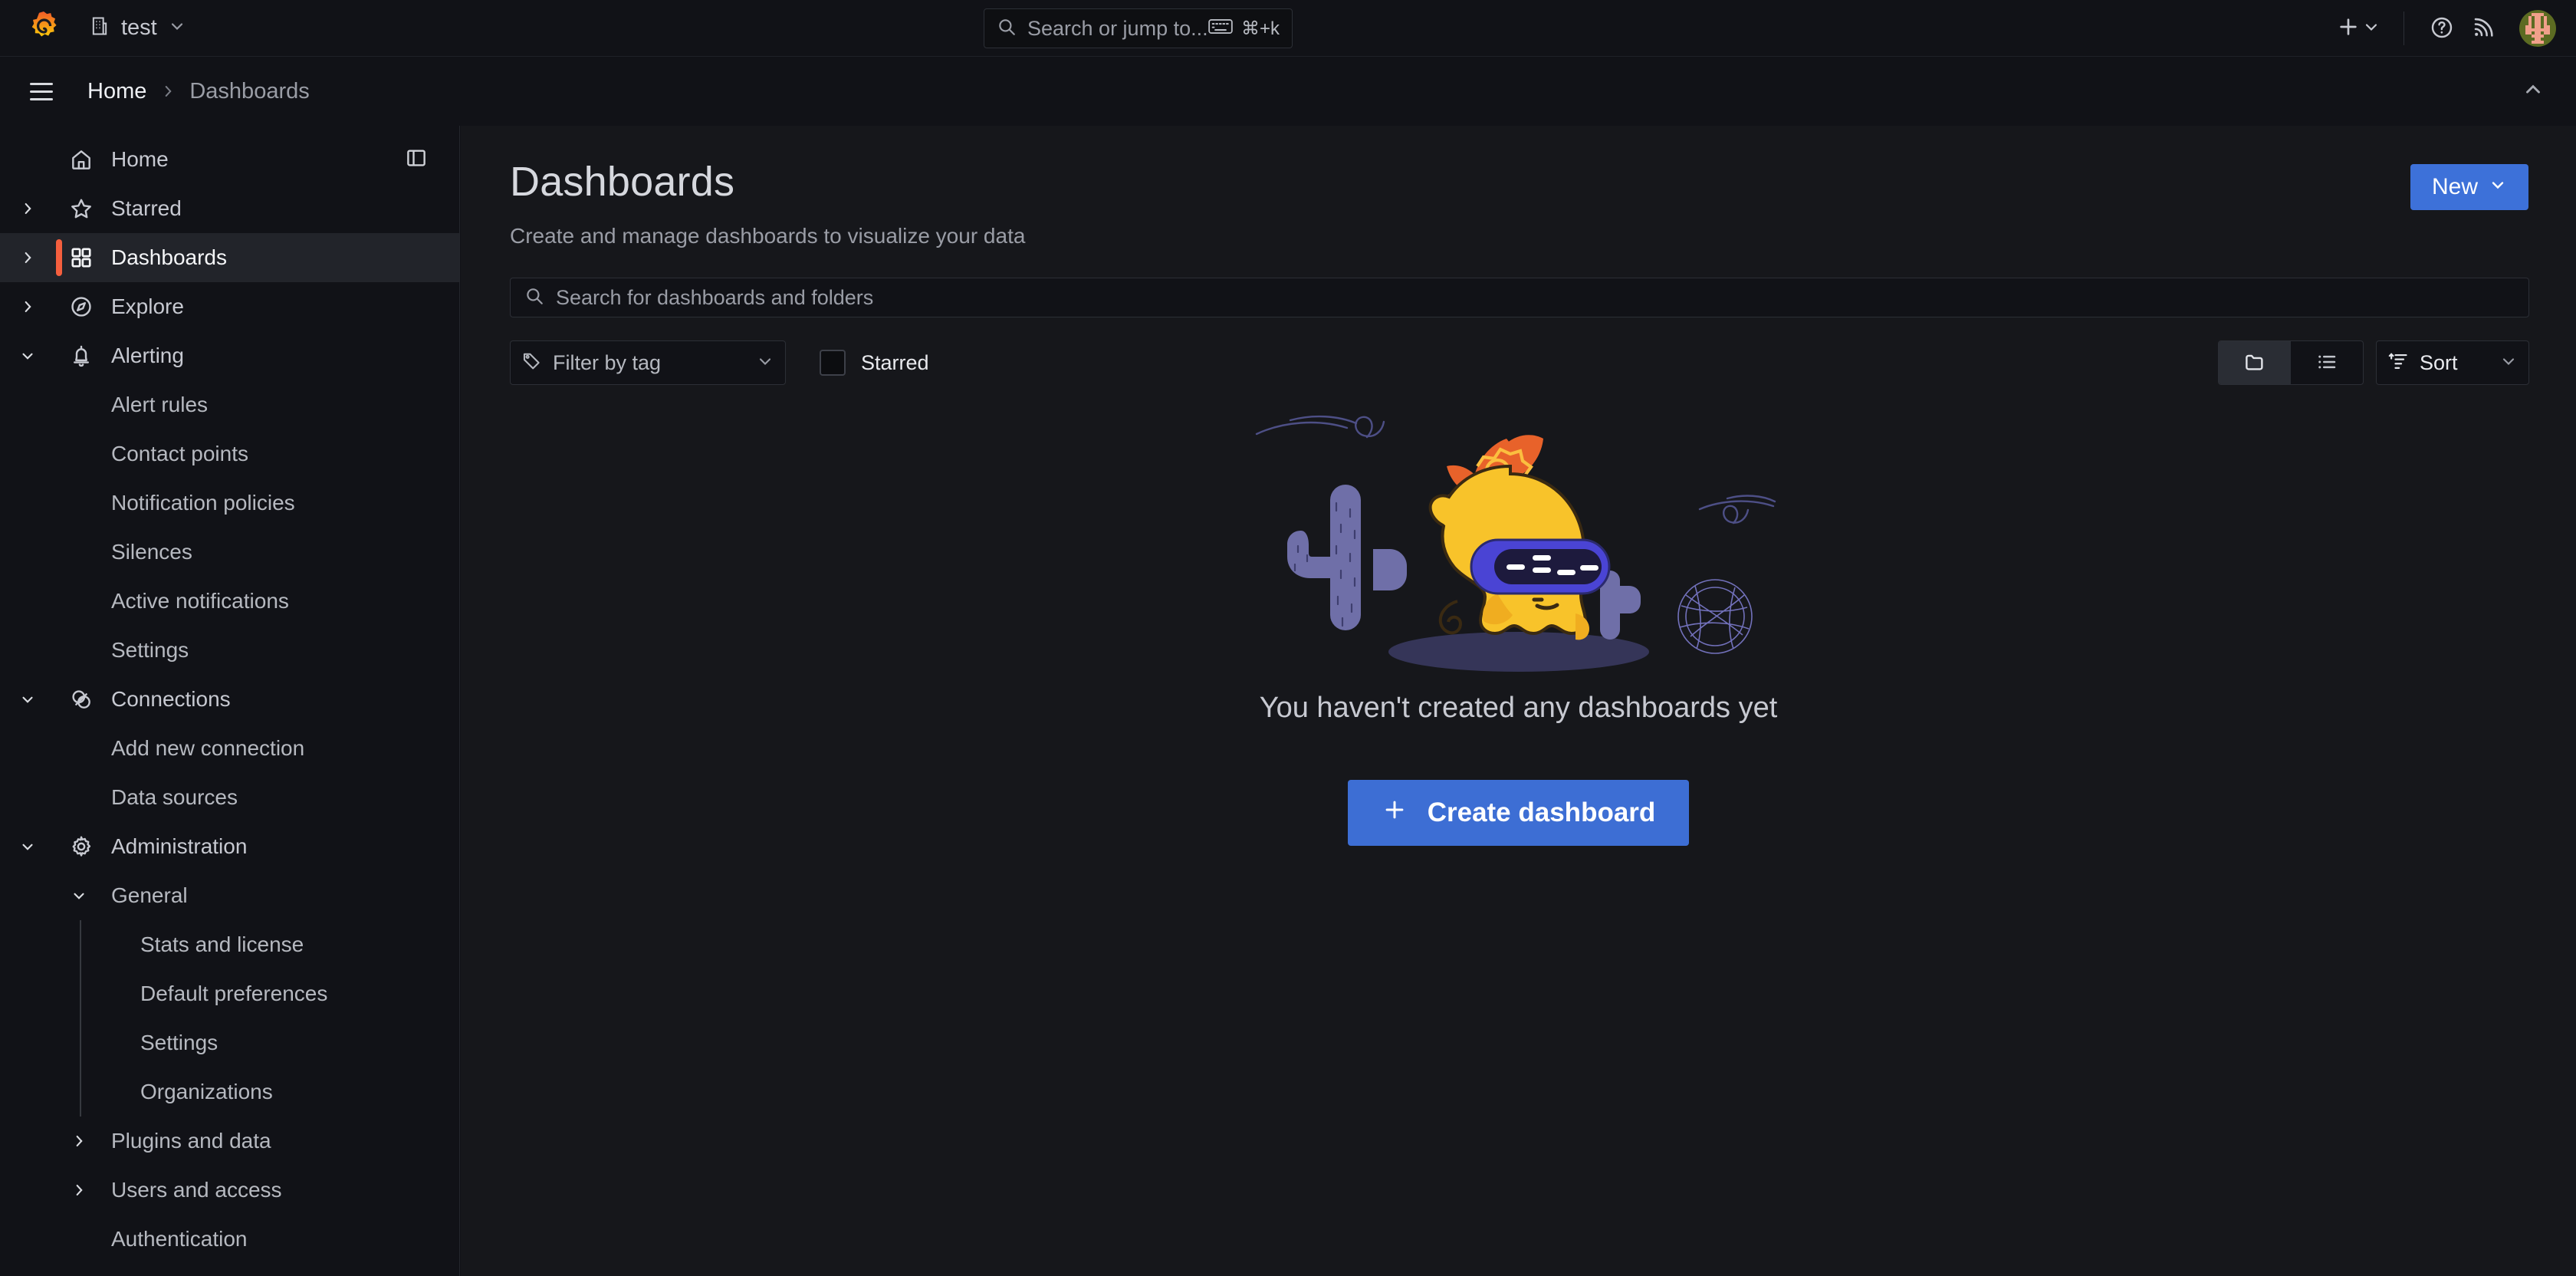  What do you see at coordinates (895, 362) in the screenshot?
I see `starred-filter-label: Starred` at bounding box center [895, 362].